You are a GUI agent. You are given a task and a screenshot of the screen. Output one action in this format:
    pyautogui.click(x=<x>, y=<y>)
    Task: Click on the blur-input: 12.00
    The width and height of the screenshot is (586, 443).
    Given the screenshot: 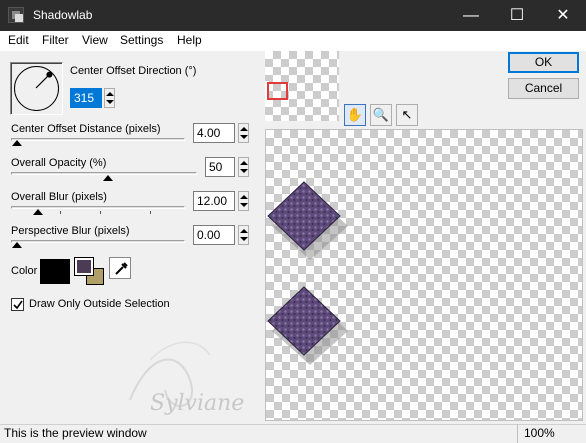 What is the action you would take?
    pyautogui.click(x=214, y=201)
    